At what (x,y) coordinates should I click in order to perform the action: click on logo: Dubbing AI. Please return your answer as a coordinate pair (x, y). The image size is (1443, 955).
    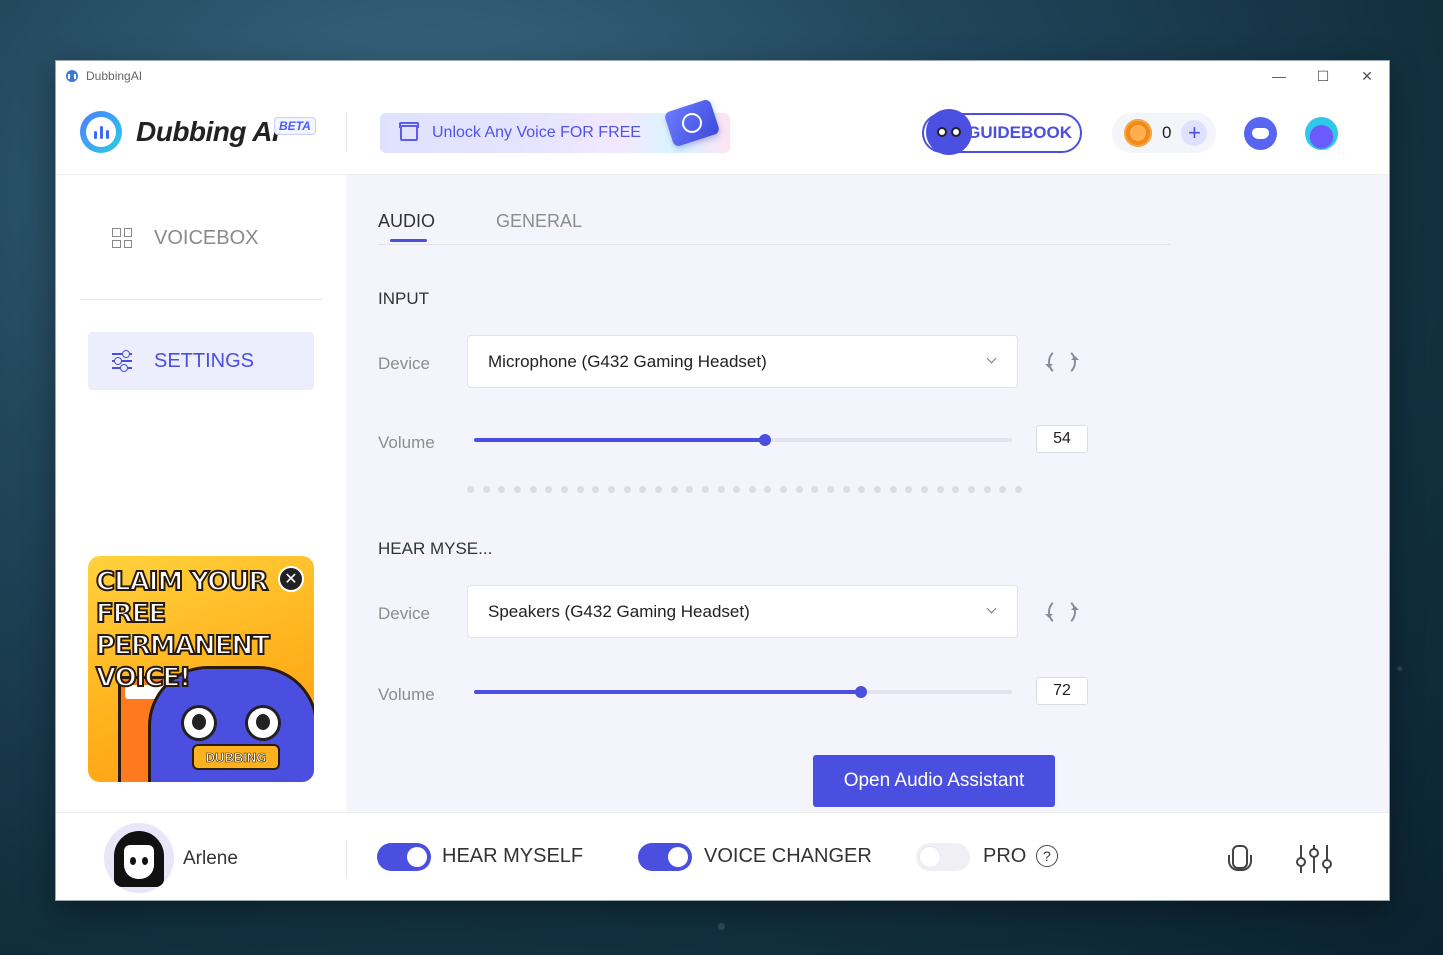
    Looking at the image, I should click on (180, 132).